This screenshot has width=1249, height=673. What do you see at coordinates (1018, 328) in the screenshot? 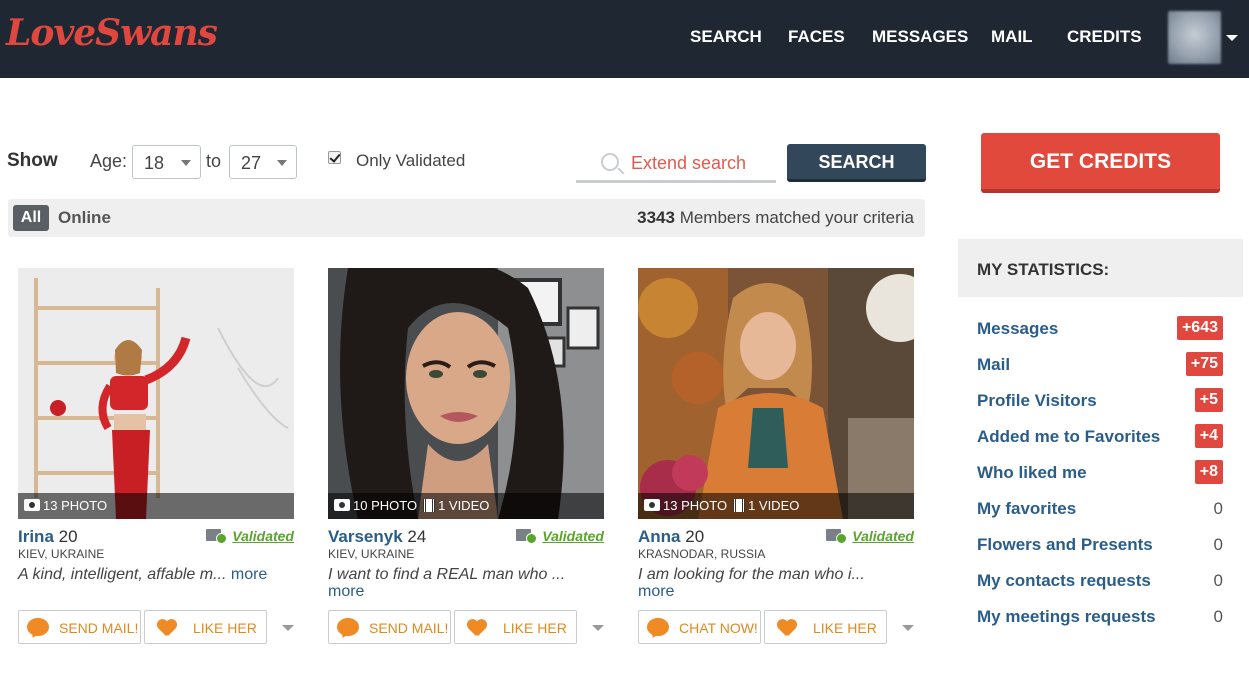
I see `stat-label: Messages` at bounding box center [1018, 328].